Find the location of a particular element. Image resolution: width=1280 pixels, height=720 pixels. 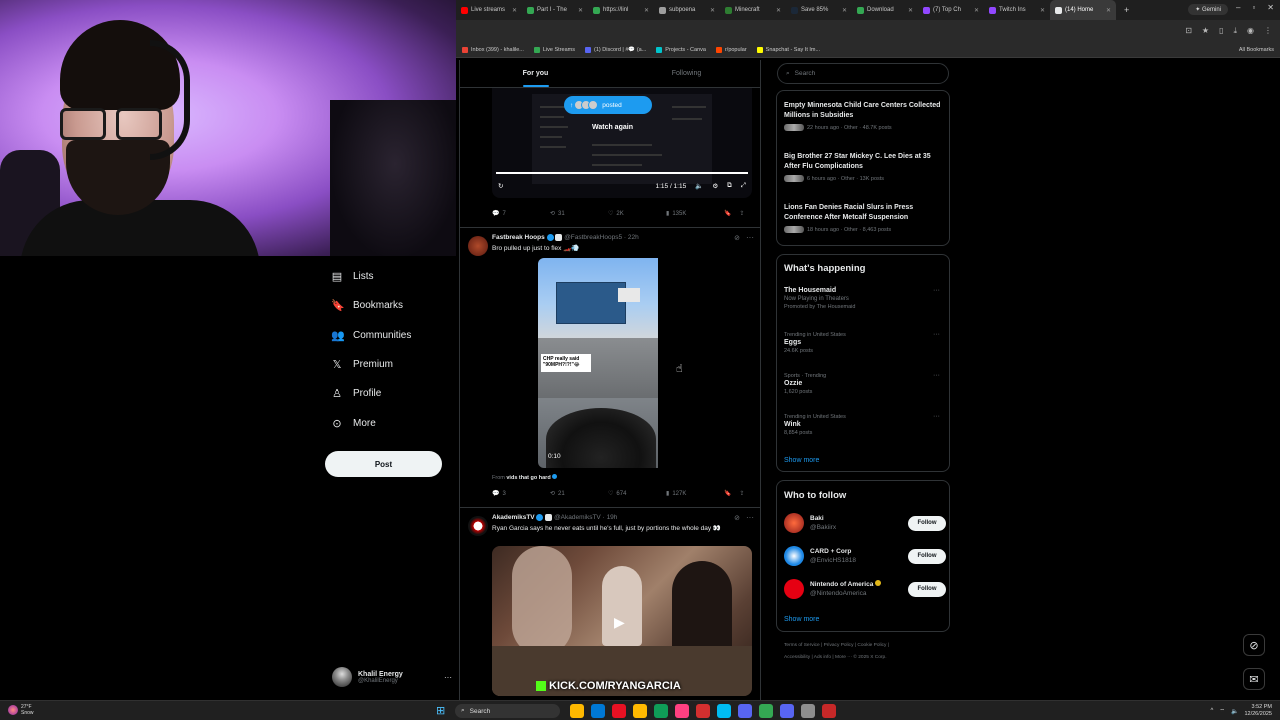

nav-item-lists: ▤ Lists is located at coordinates (390, 276).